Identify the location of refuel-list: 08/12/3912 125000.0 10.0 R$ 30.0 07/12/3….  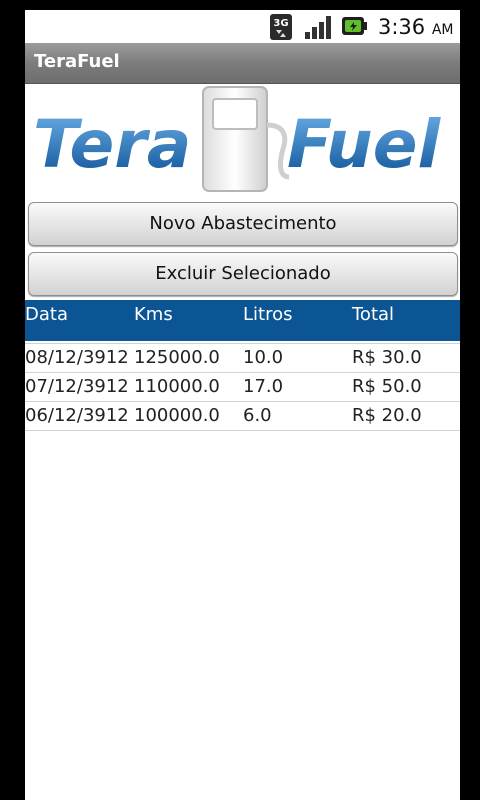
(242, 387).